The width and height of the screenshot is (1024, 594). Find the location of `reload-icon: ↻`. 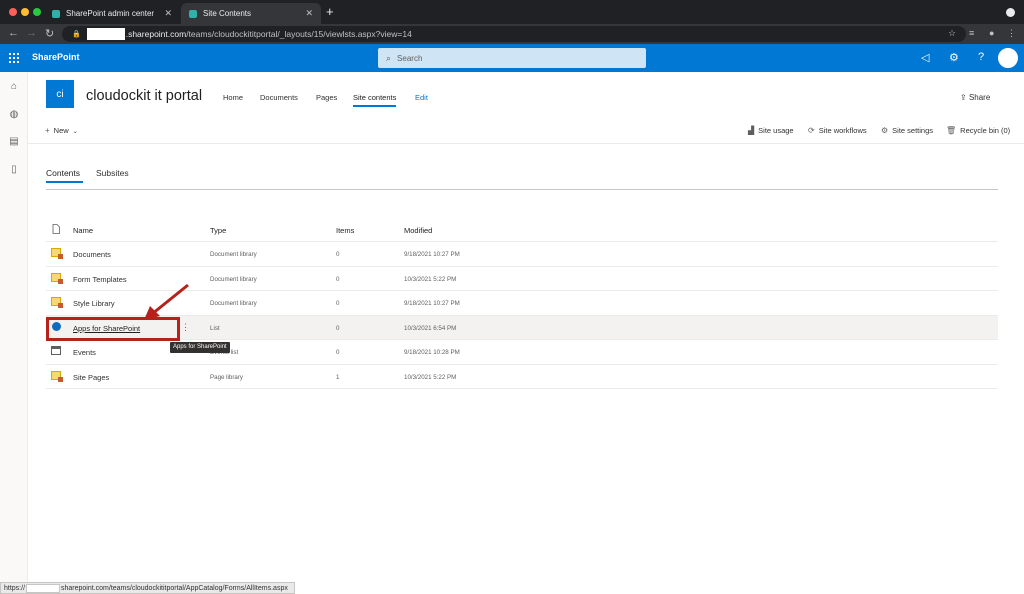

reload-icon: ↻ is located at coordinates (49, 33).